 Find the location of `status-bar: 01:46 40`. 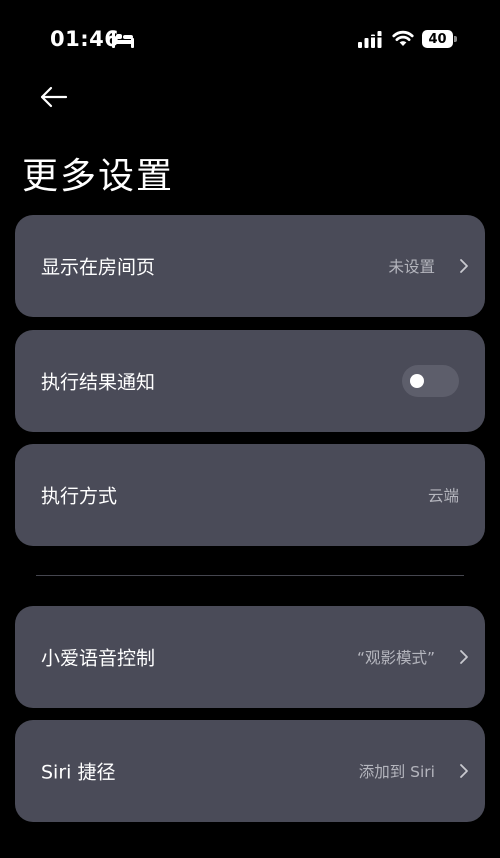

status-bar: 01:46 40 is located at coordinates (250, 40).